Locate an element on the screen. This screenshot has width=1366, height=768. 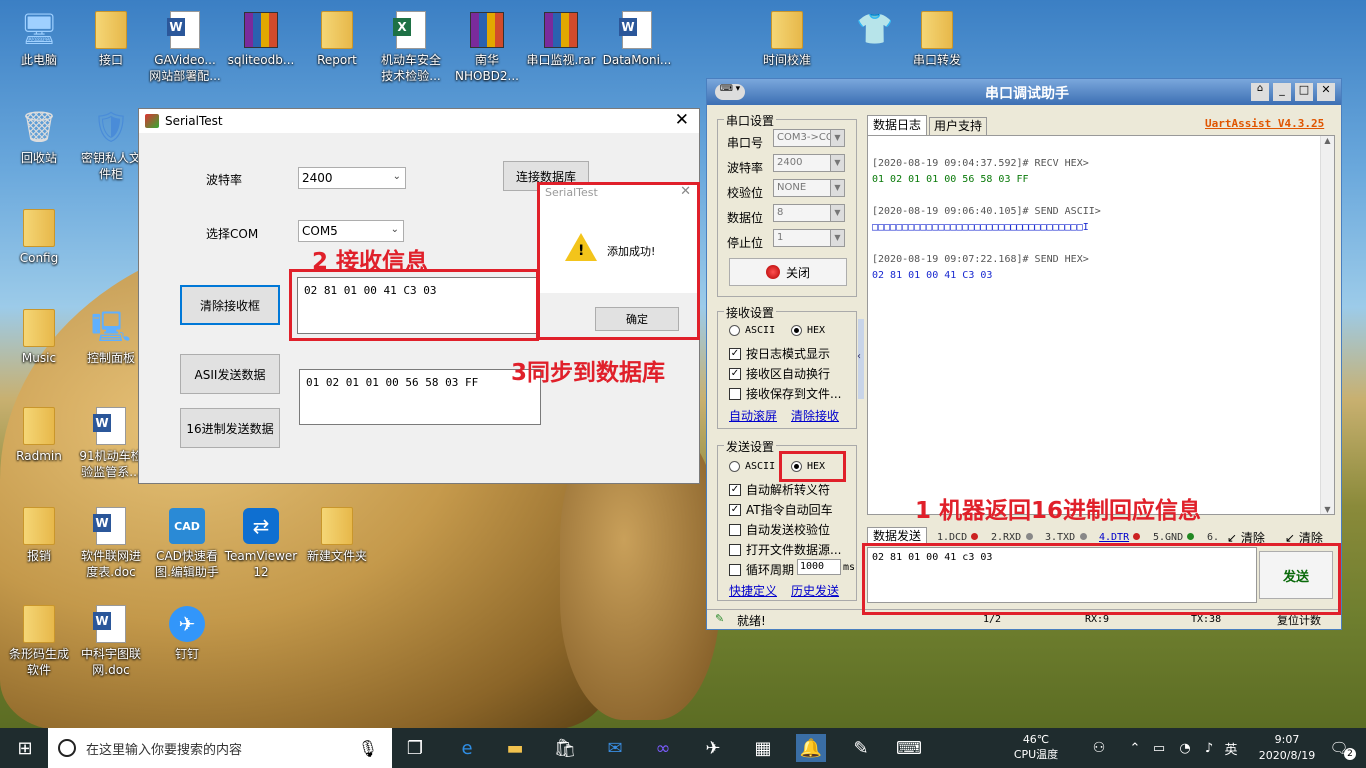
desktop-icon-serial-forward: 串口转发 is located at coordinates (937, 38).